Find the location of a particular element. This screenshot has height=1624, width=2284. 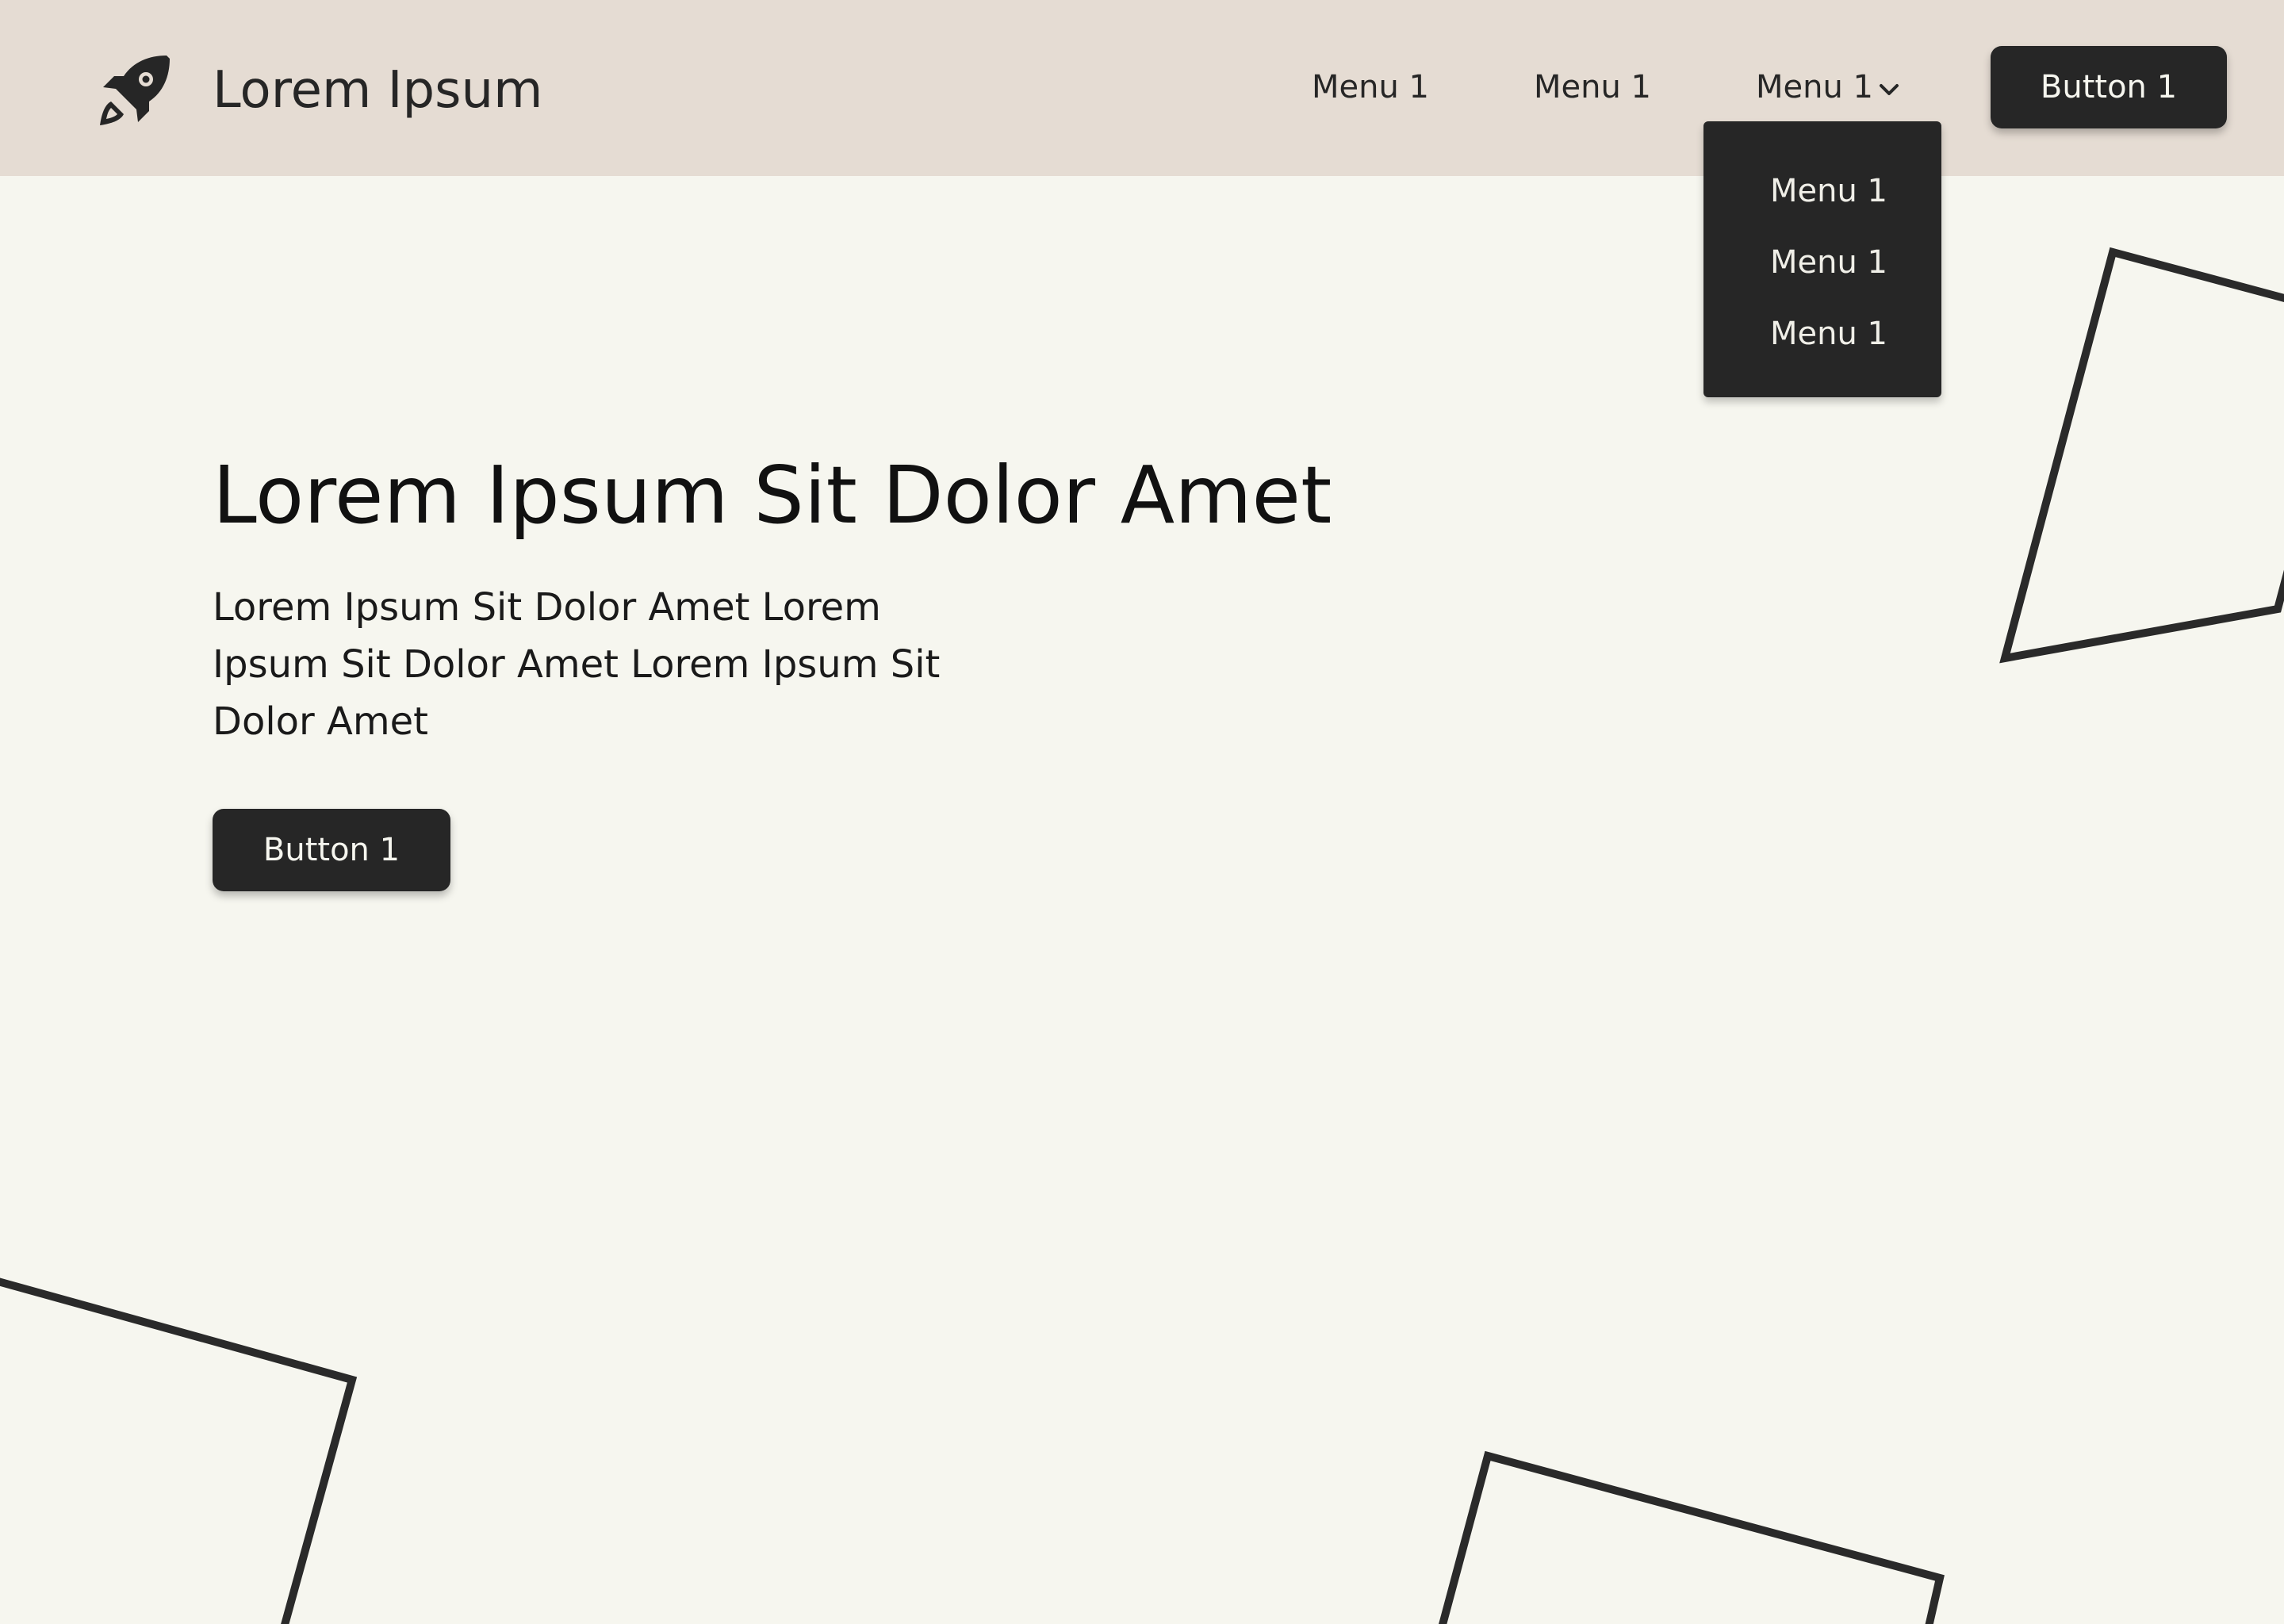

decorative-square-top-right is located at coordinates (2141, 455).